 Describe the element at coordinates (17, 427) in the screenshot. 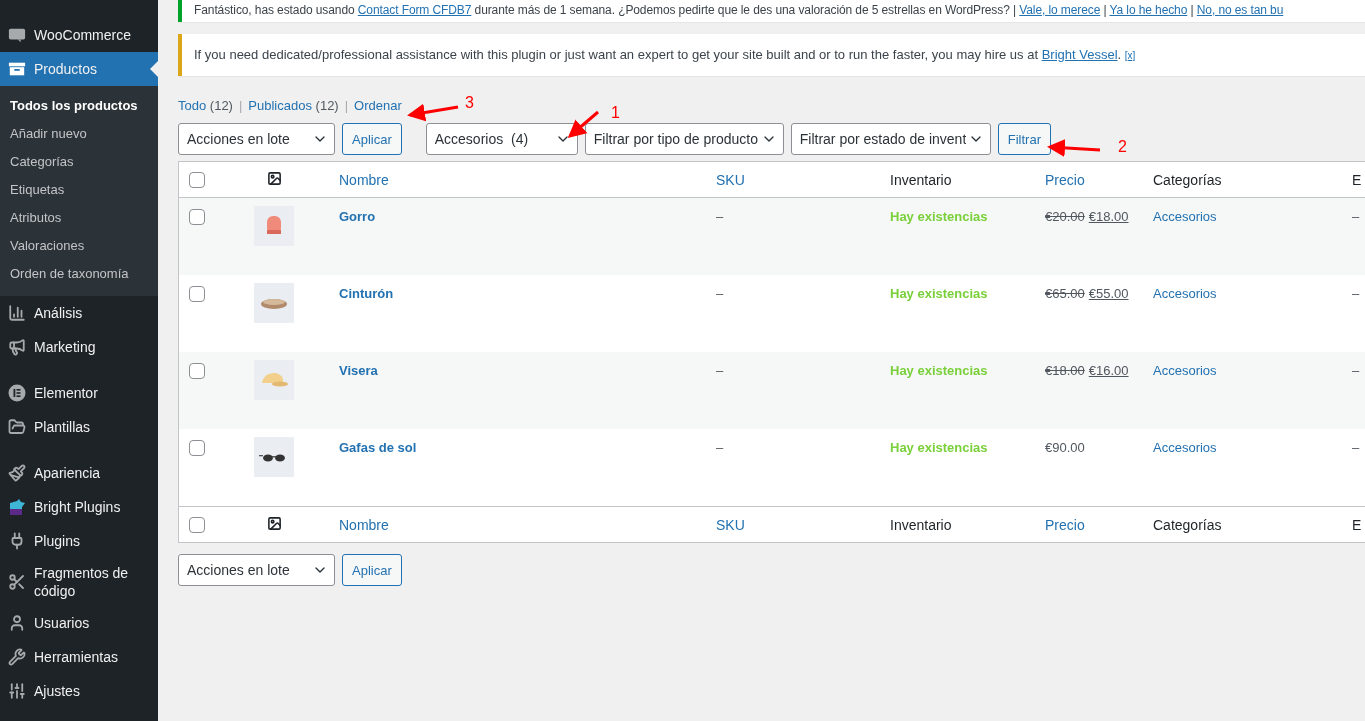

I see `folder-icon` at that location.